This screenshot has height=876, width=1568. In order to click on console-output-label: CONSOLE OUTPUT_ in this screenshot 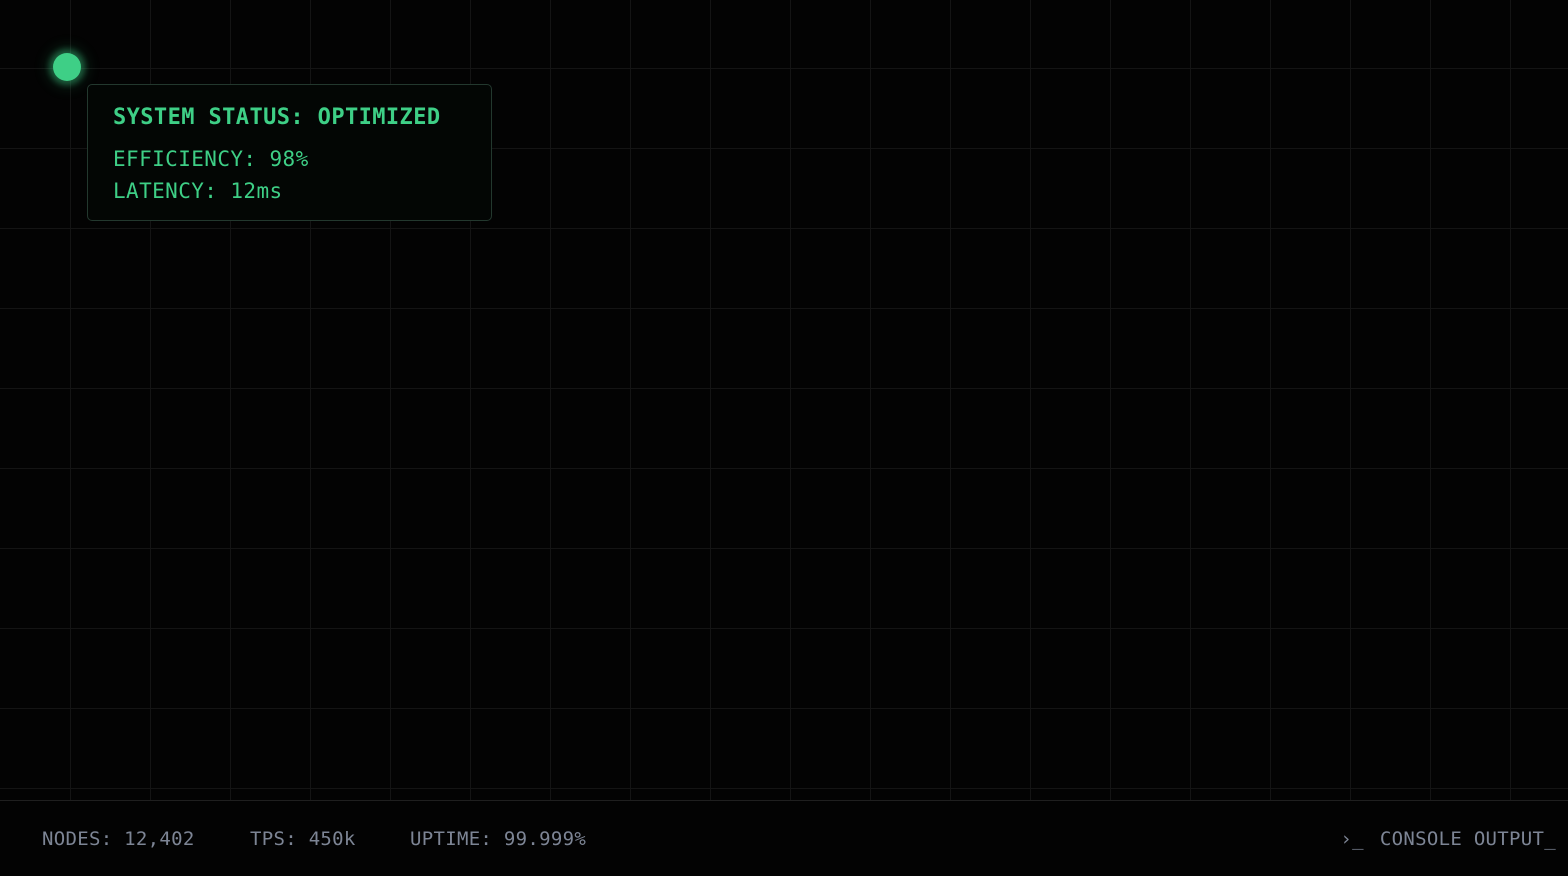, I will do `click(1467, 839)`.